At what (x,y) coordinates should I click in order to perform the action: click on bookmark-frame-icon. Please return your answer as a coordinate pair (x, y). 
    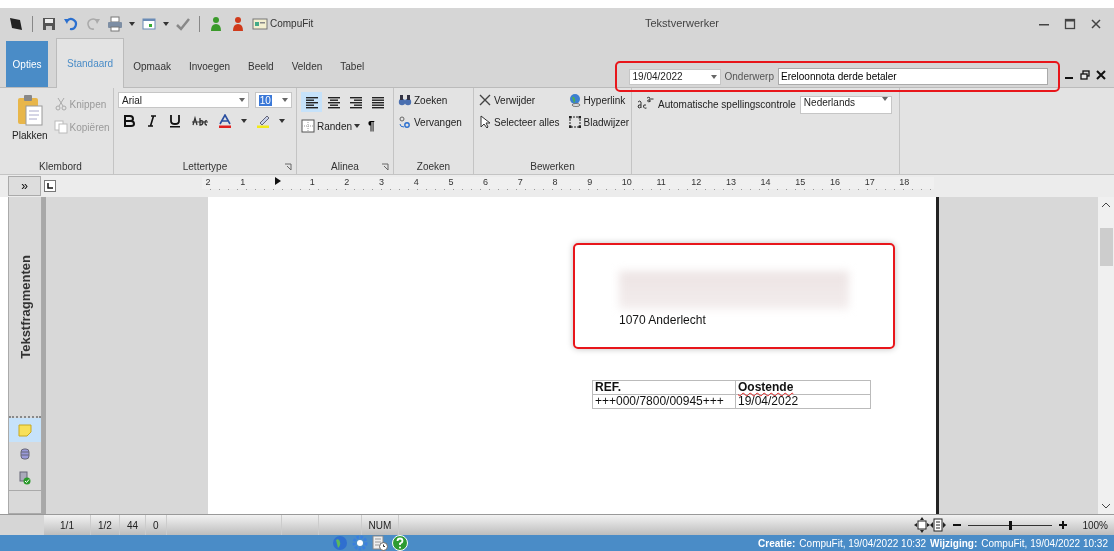
    Looking at the image, I should click on (574, 122).